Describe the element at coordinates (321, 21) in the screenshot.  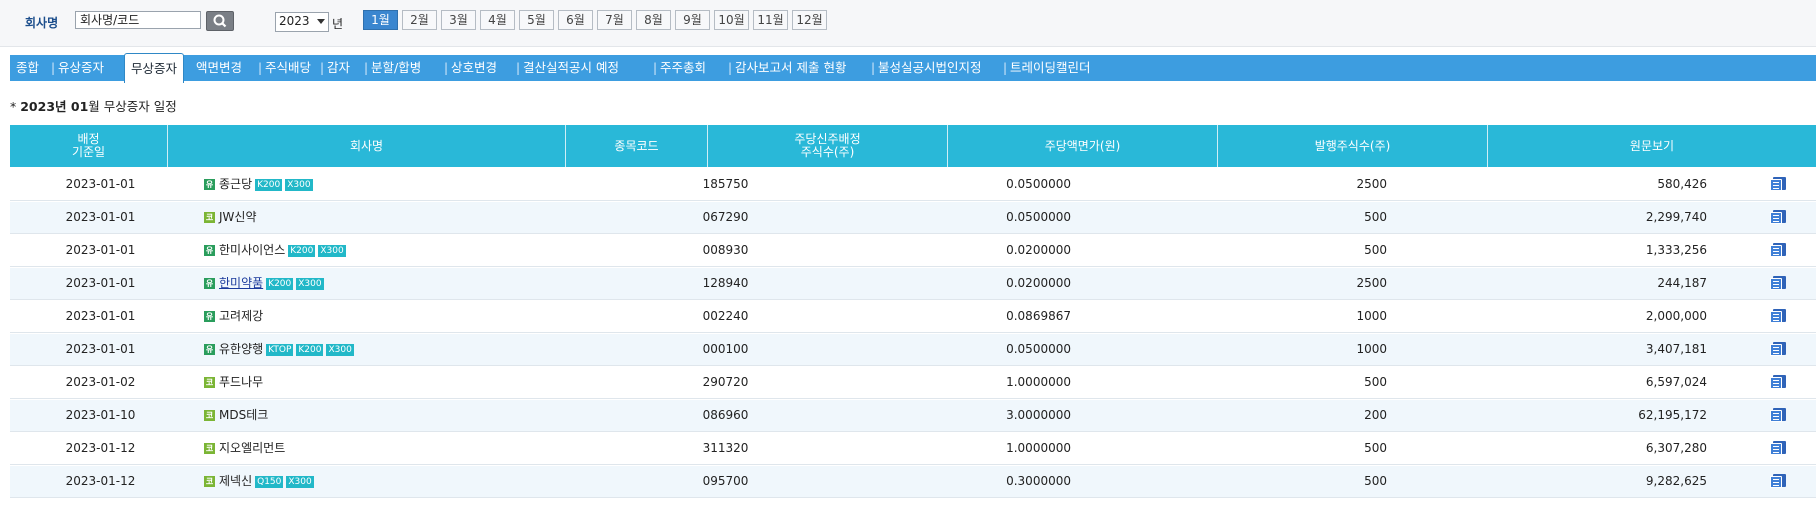
I see `chevron-down-icon` at that location.